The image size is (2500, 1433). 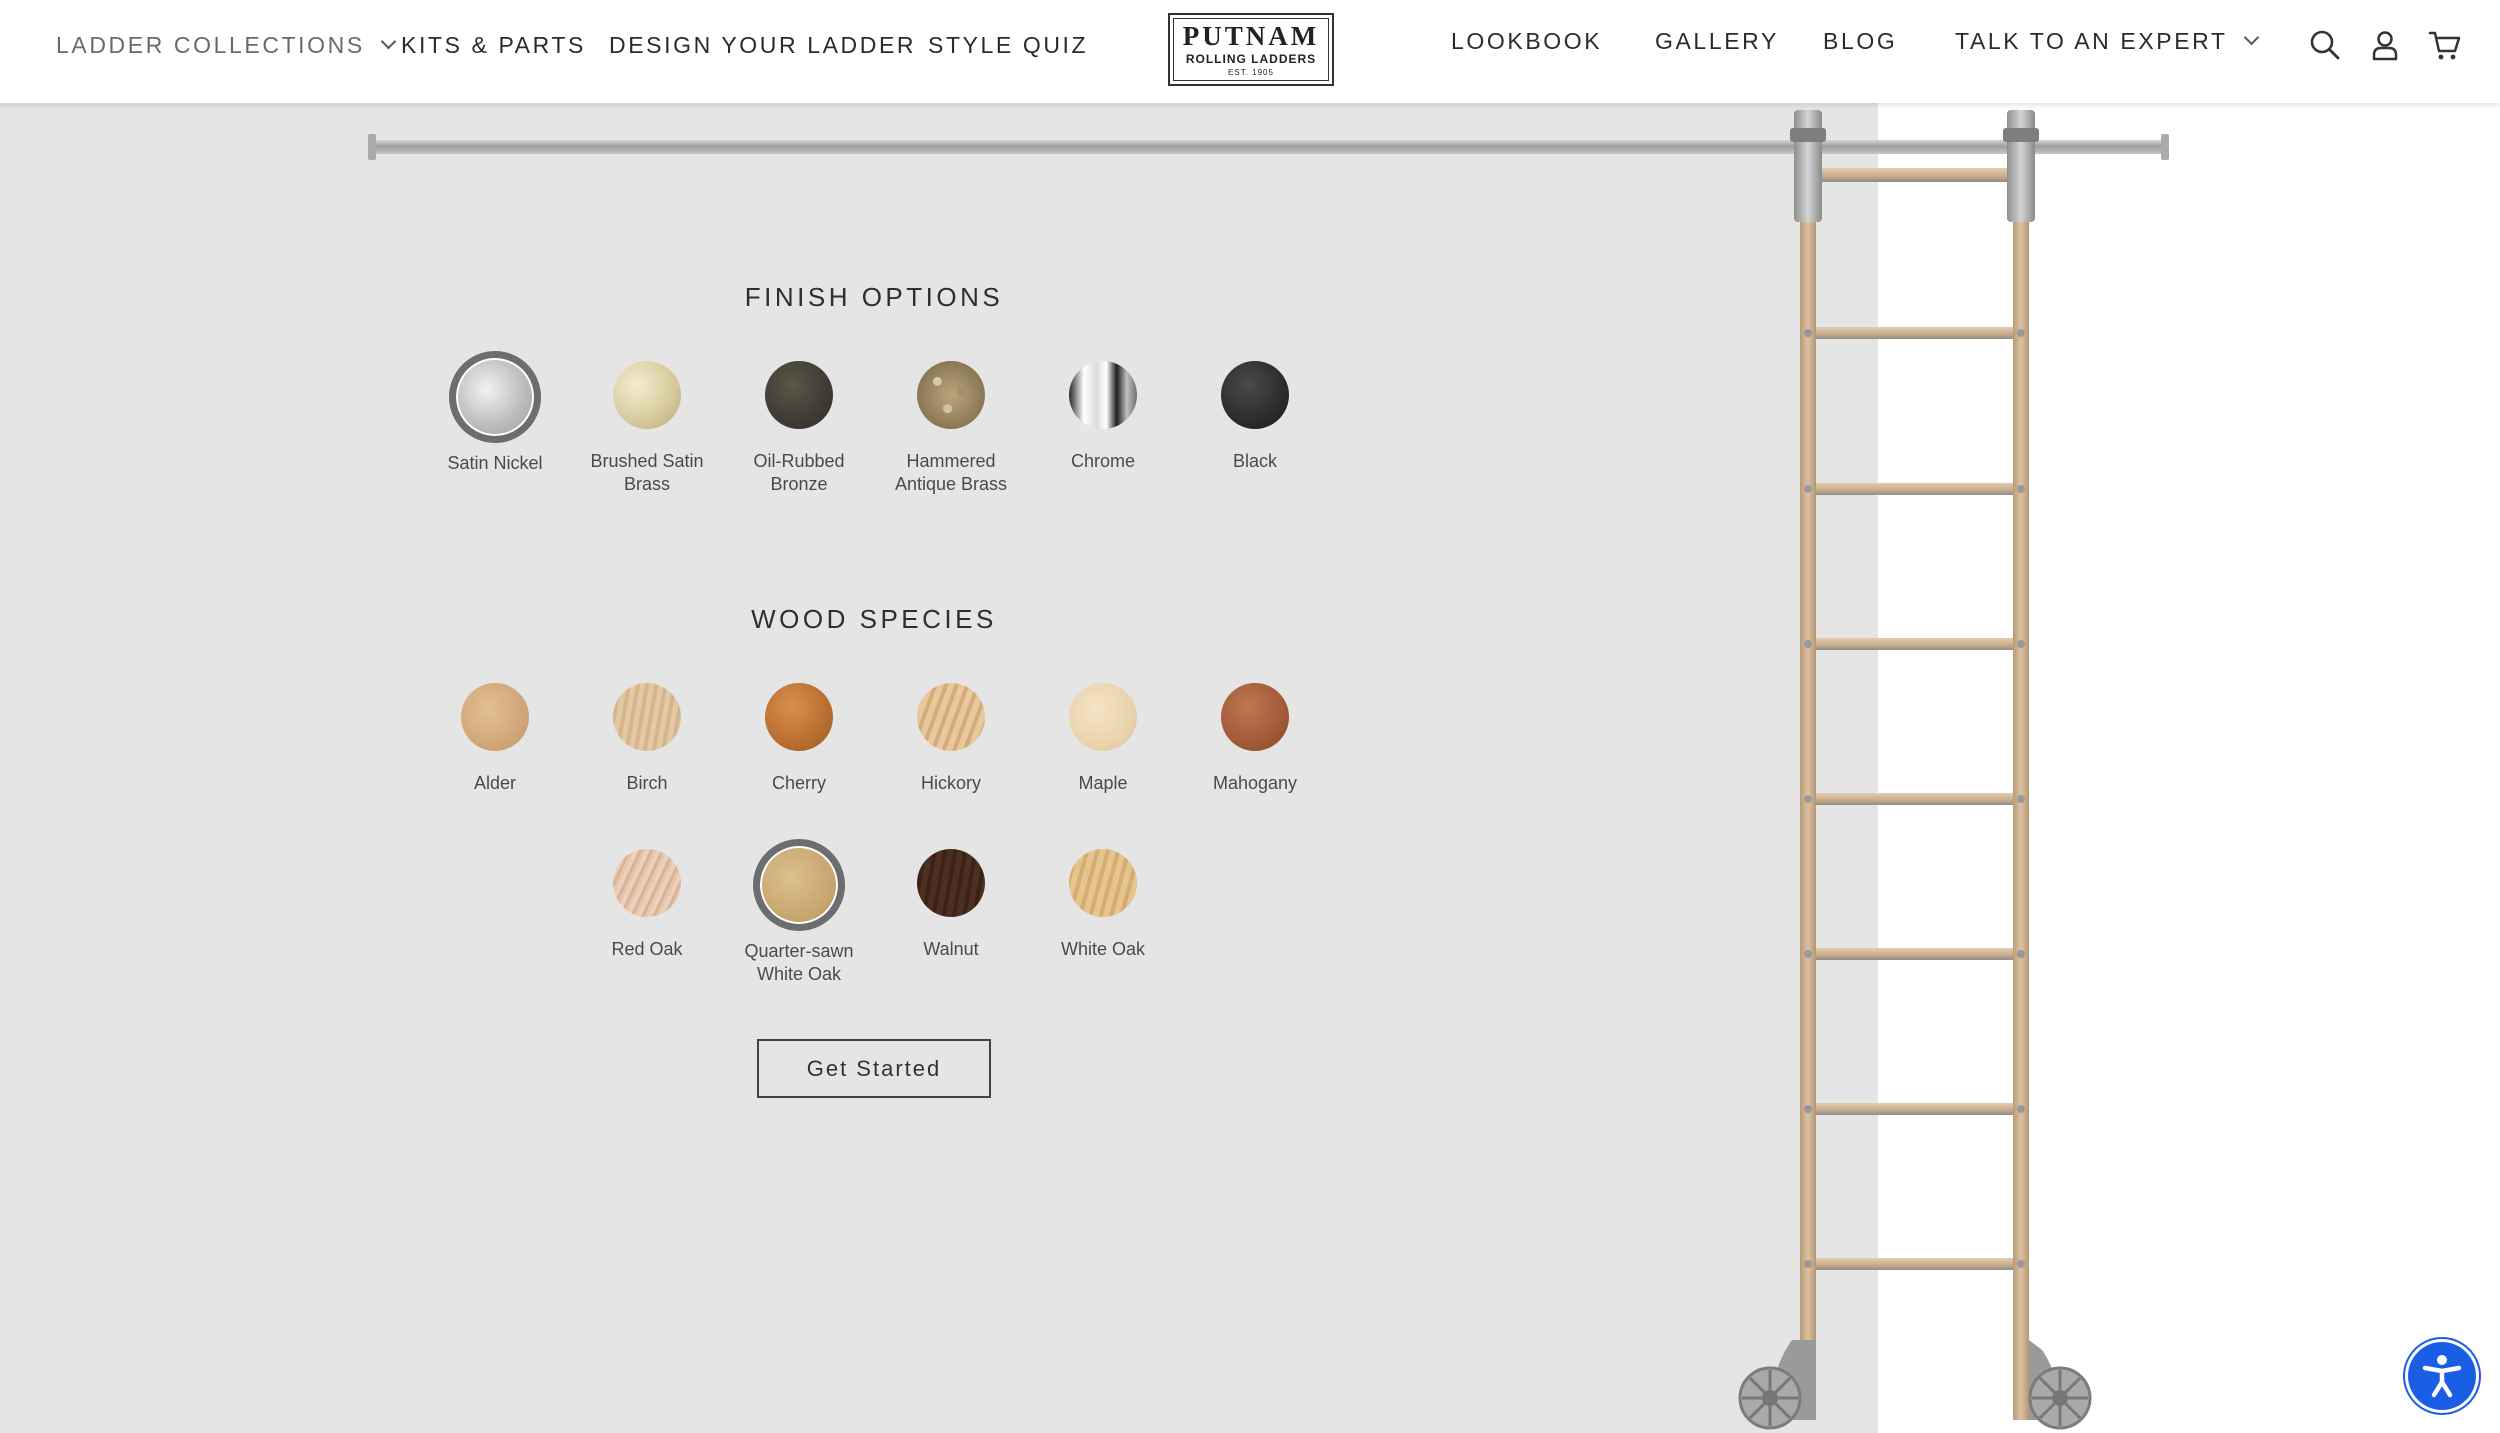 I want to click on finish-swatch-black: Black, so click(x=1255, y=417).